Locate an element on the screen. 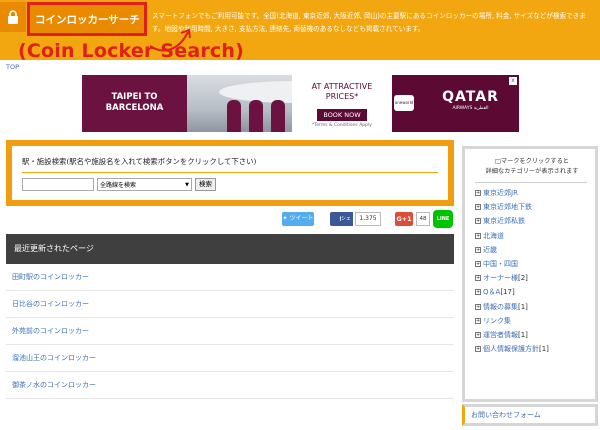  twitter-icon: ✦ is located at coordinates (285, 218).